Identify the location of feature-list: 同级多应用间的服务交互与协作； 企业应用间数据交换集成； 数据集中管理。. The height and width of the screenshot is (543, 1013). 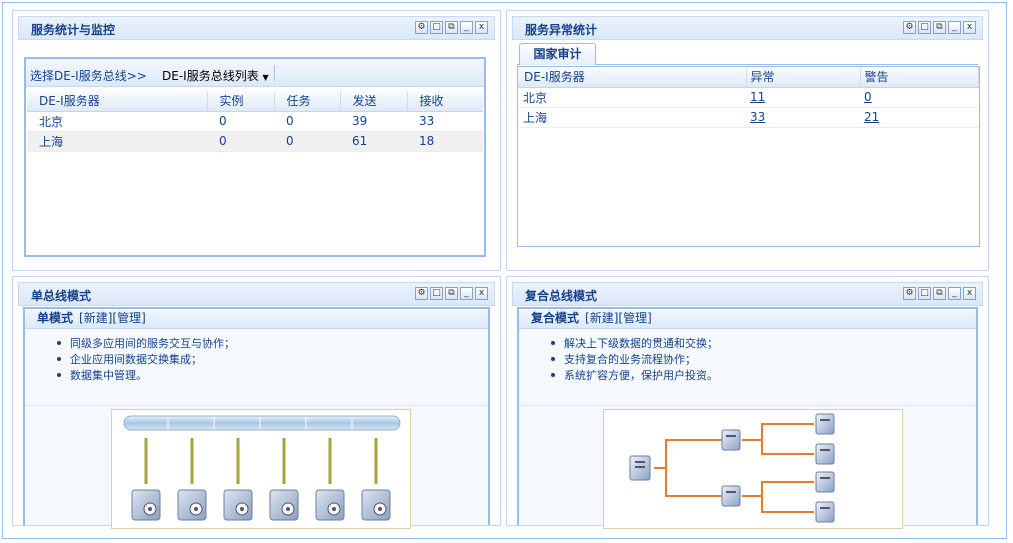
(256, 359).